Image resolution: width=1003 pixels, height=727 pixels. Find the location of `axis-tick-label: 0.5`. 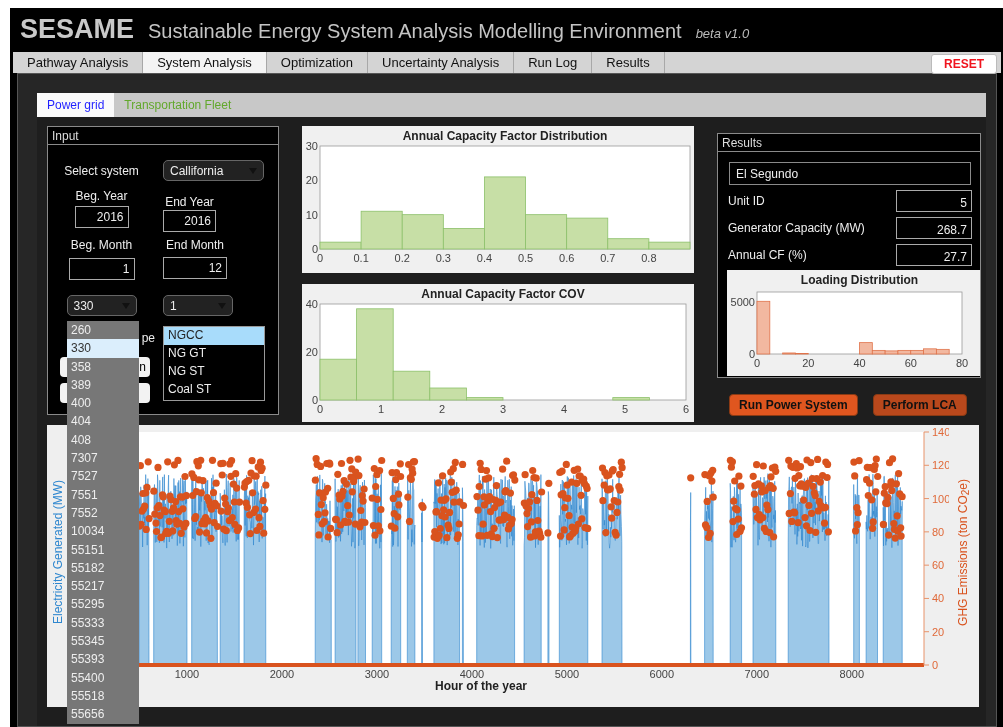

axis-tick-label: 0.5 is located at coordinates (525, 258).